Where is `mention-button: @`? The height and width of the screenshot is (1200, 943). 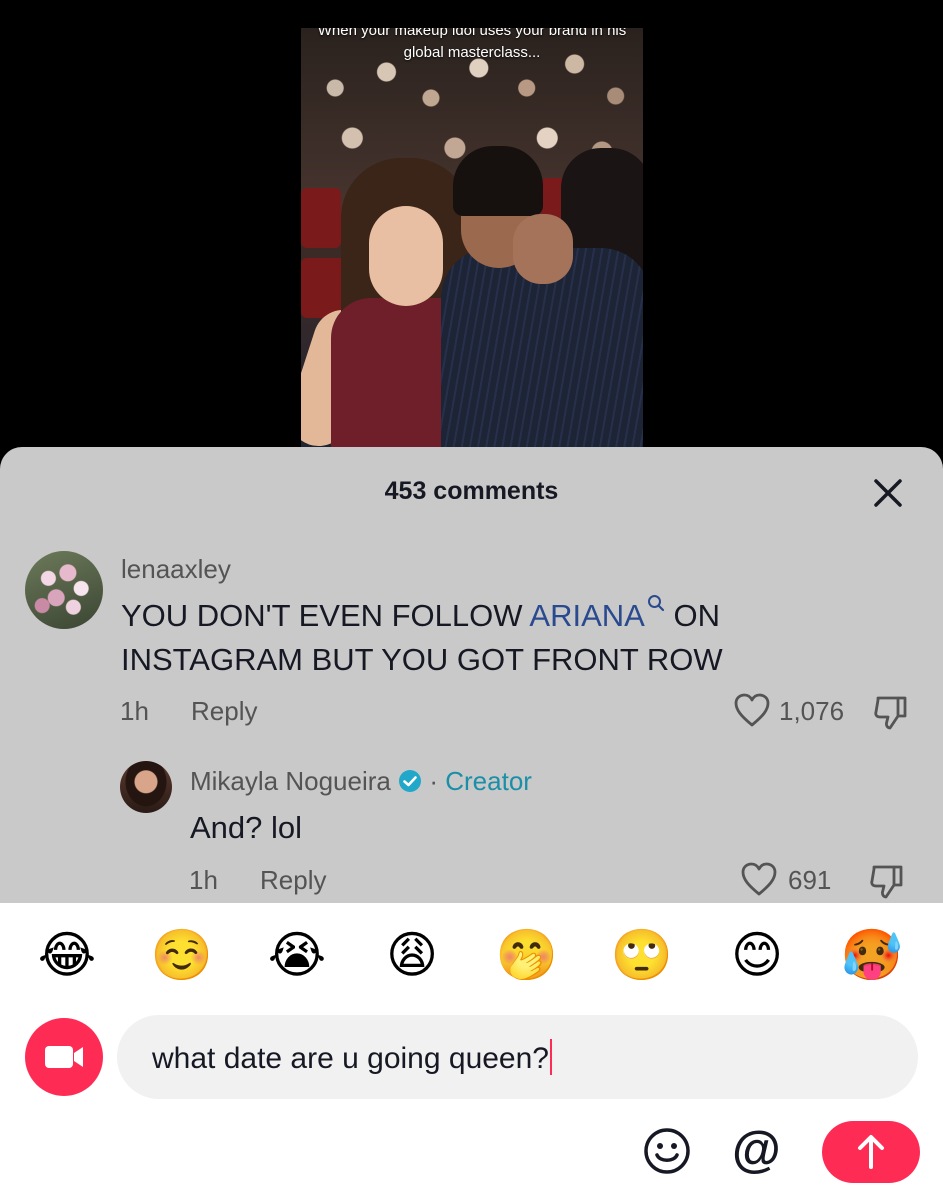
mention-button: @ is located at coordinates (756, 1149).